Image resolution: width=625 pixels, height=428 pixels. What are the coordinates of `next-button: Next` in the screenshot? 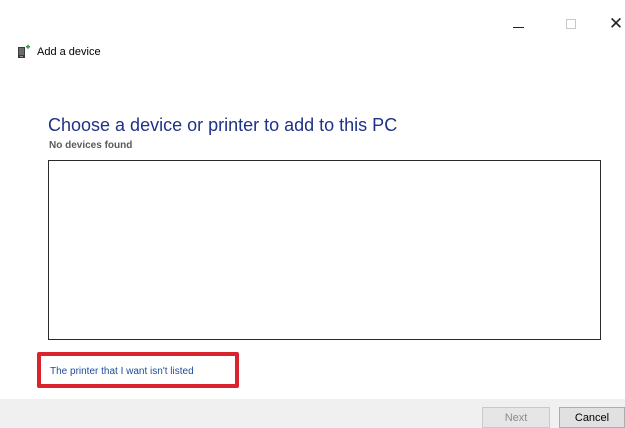 It's located at (516, 417).